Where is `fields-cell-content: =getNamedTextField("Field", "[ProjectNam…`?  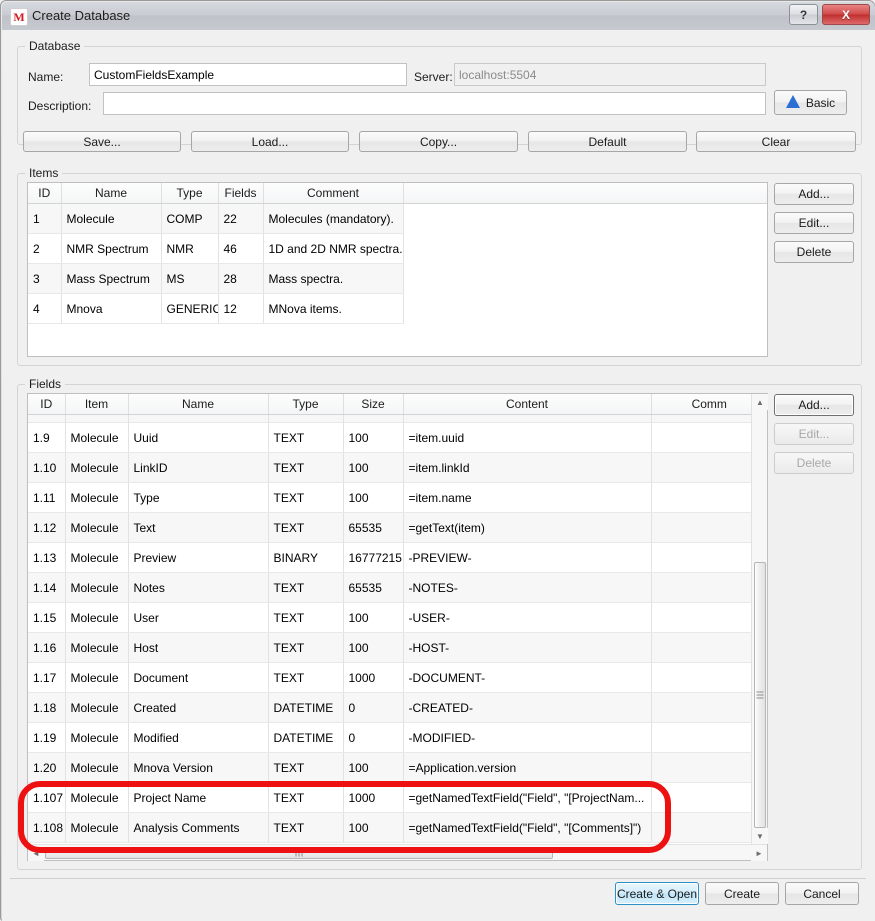
fields-cell-content: =getNamedTextField("Field", "[ProjectNam… is located at coordinates (527, 797).